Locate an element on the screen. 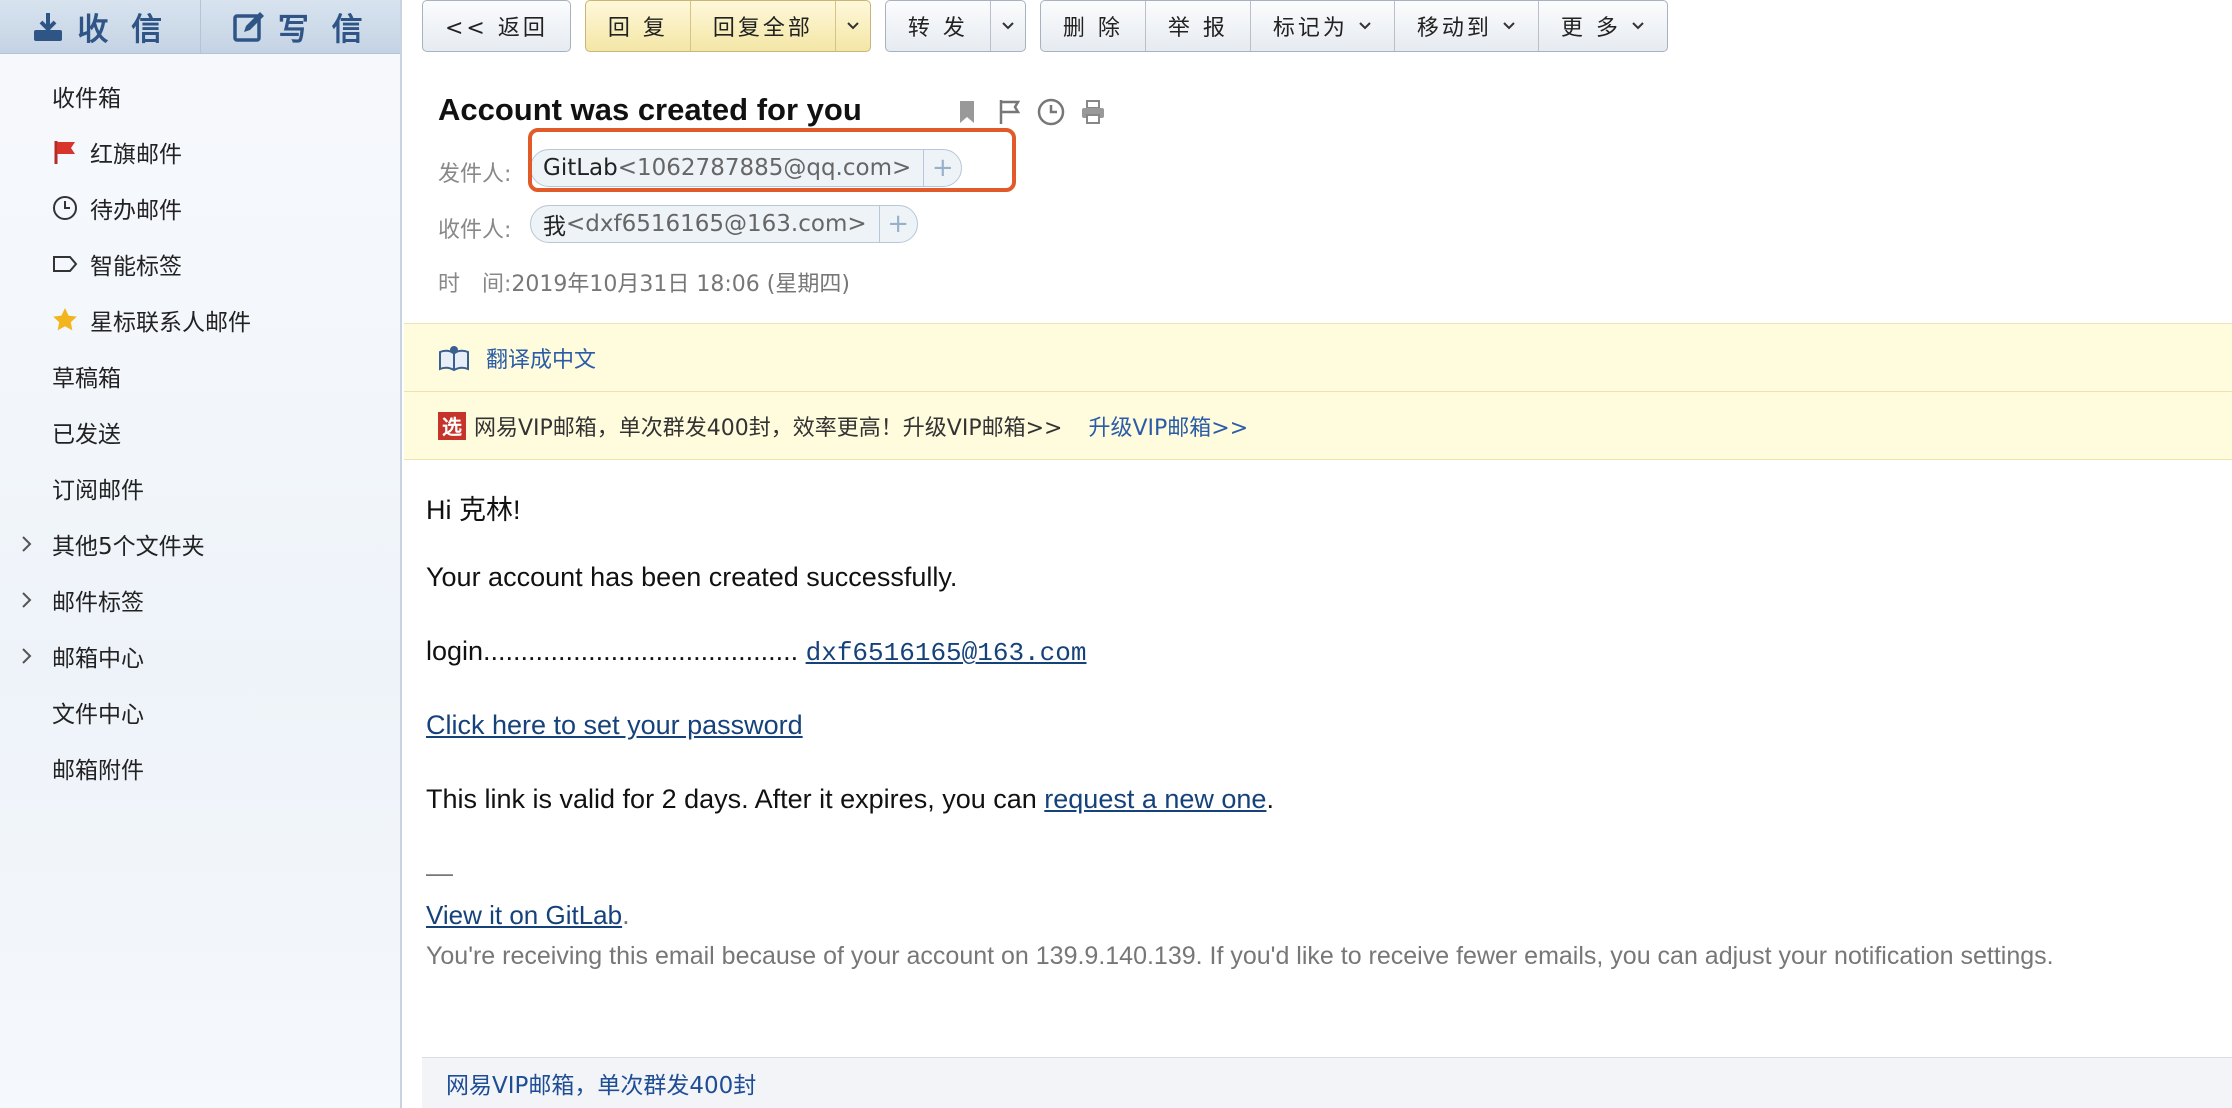 The width and height of the screenshot is (2232, 1108). folder-sent: 已发送 is located at coordinates (200, 432).